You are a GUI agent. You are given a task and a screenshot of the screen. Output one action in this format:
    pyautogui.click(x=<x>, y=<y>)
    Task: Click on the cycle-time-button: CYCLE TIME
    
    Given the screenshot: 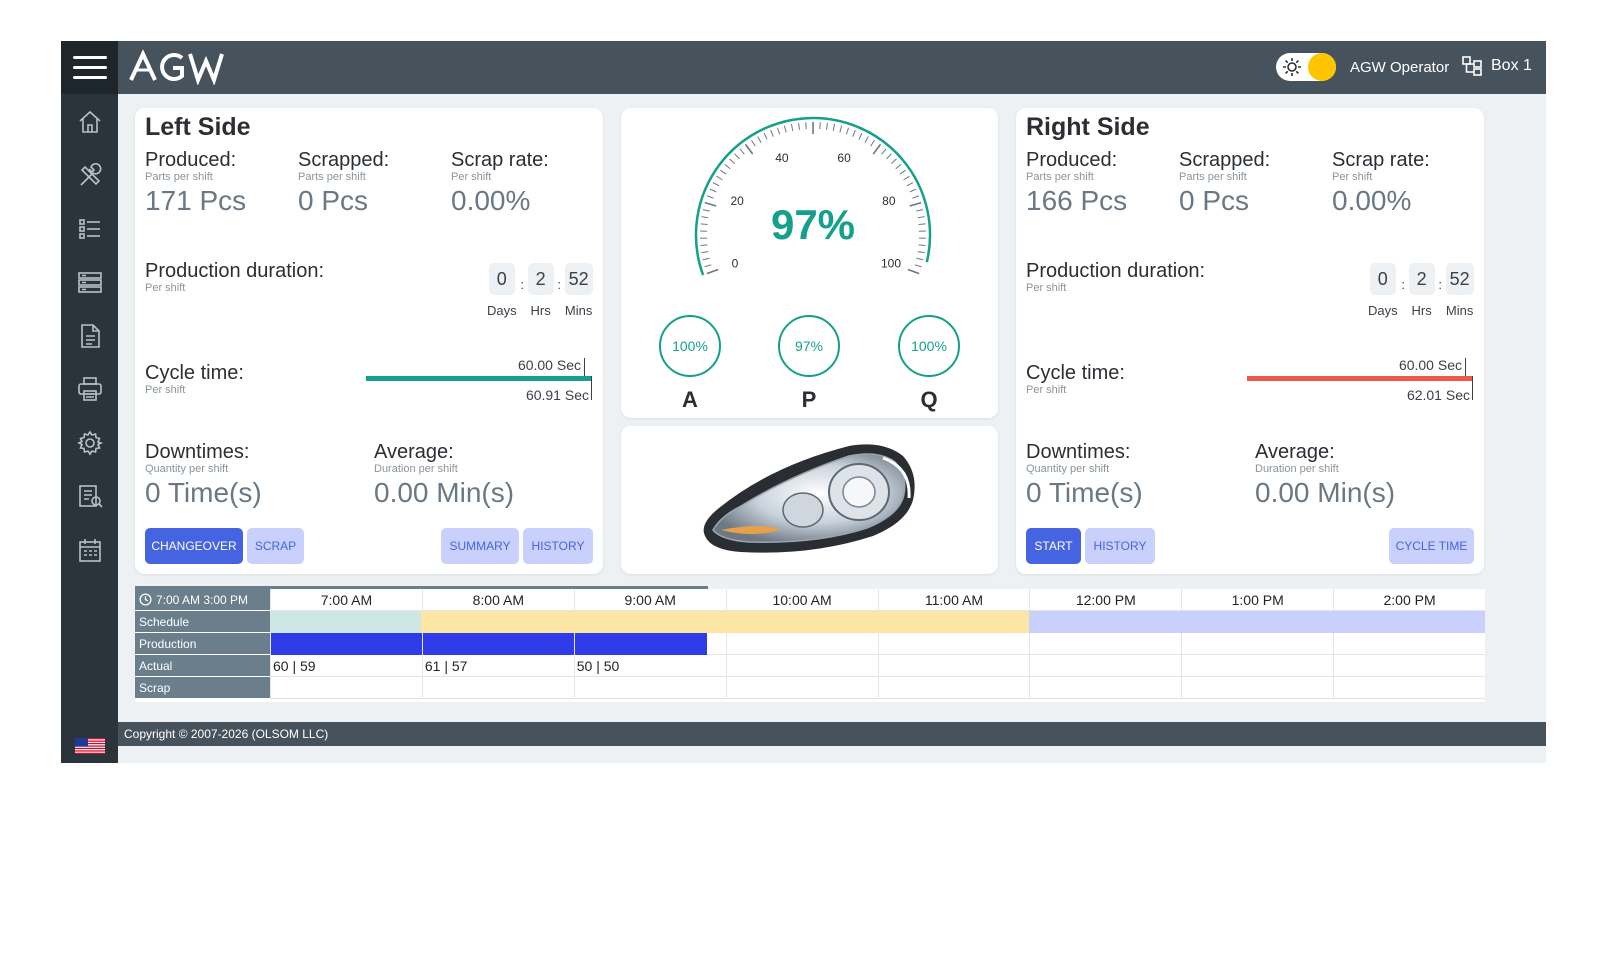 What is the action you would take?
    pyautogui.click(x=1431, y=546)
    